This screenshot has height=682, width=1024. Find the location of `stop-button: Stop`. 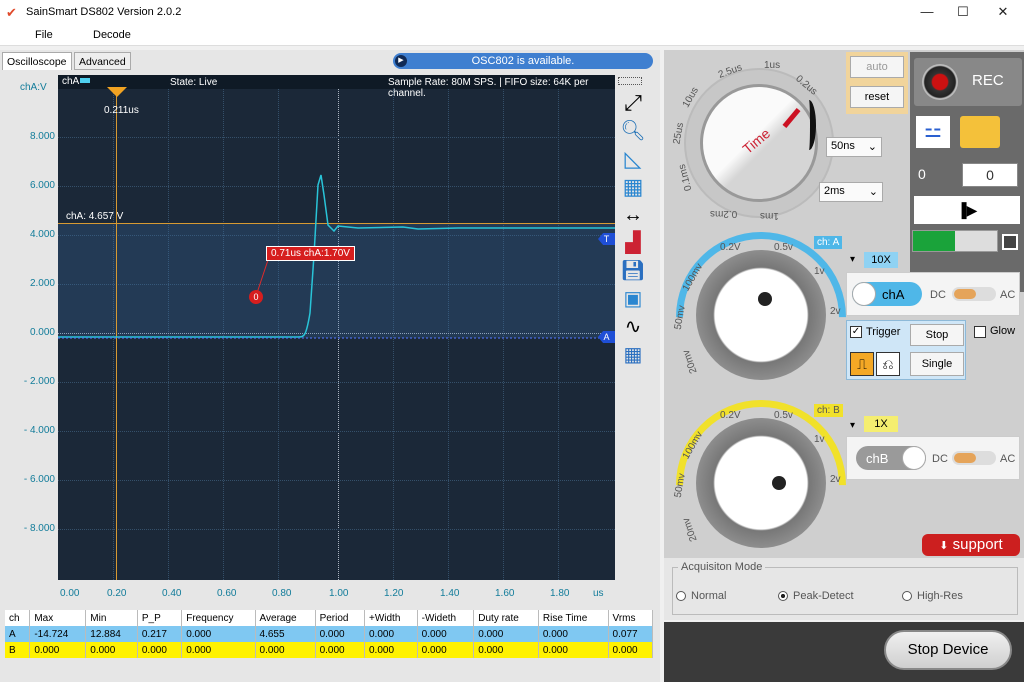

stop-button: Stop is located at coordinates (937, 335).